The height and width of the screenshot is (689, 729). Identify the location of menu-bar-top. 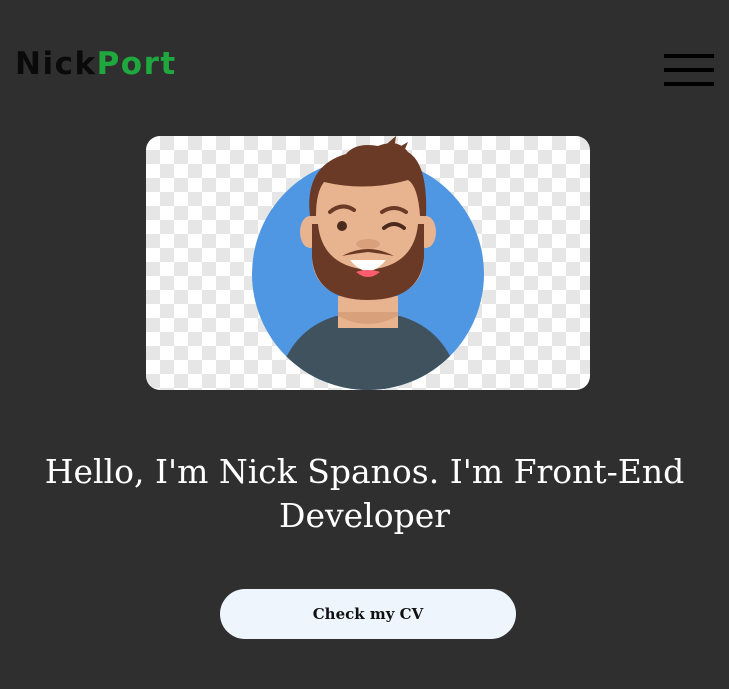
(689, 56).